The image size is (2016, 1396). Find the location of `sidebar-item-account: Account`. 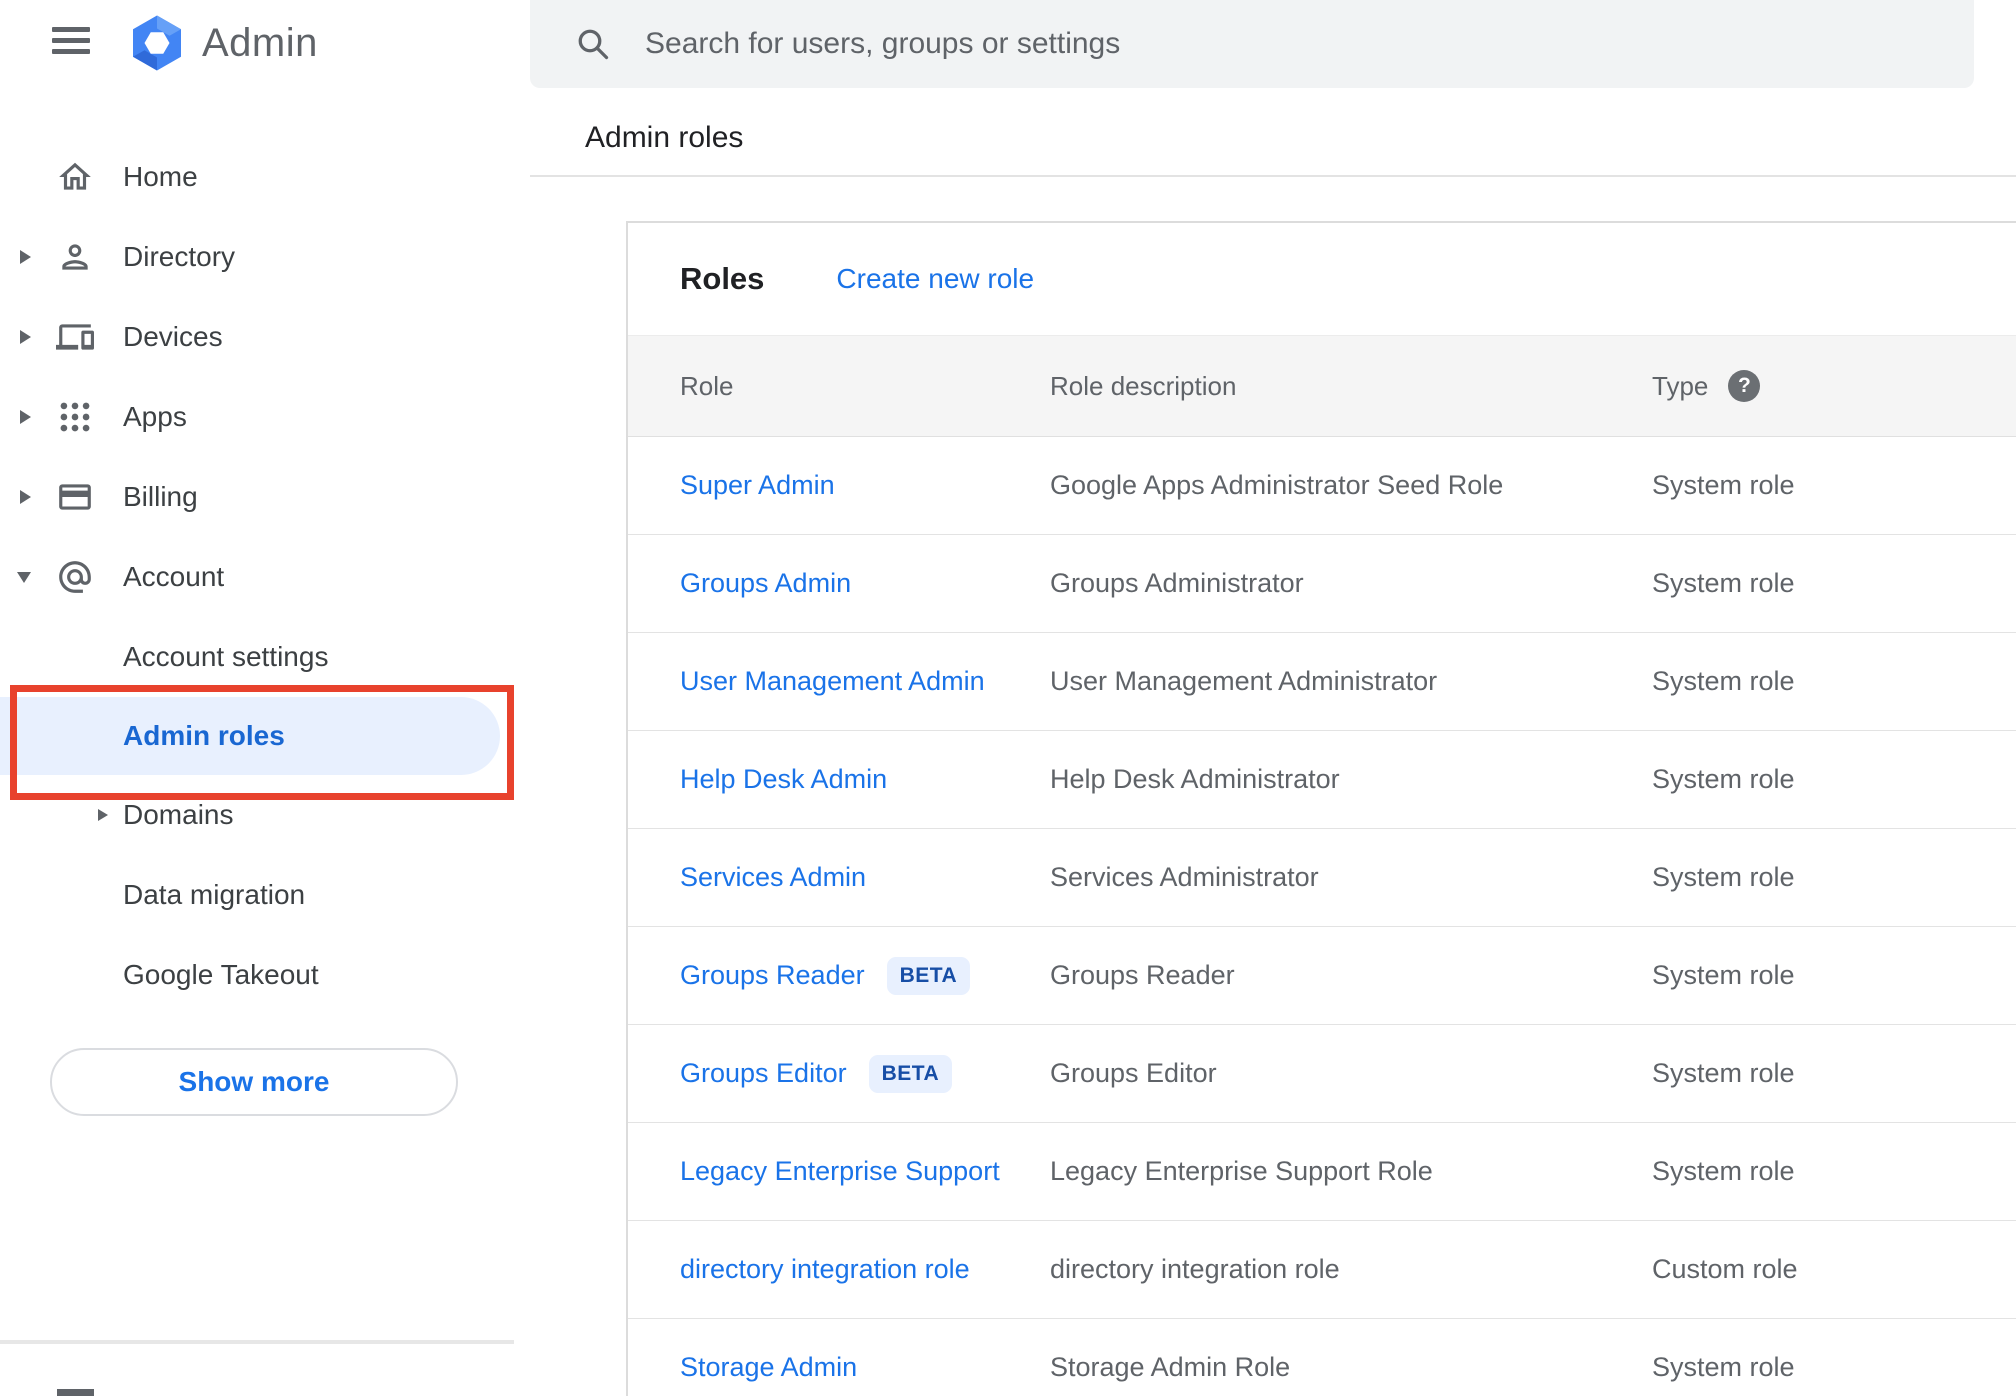

sidebar-item-account: Account is located at coordinates (257, 577).